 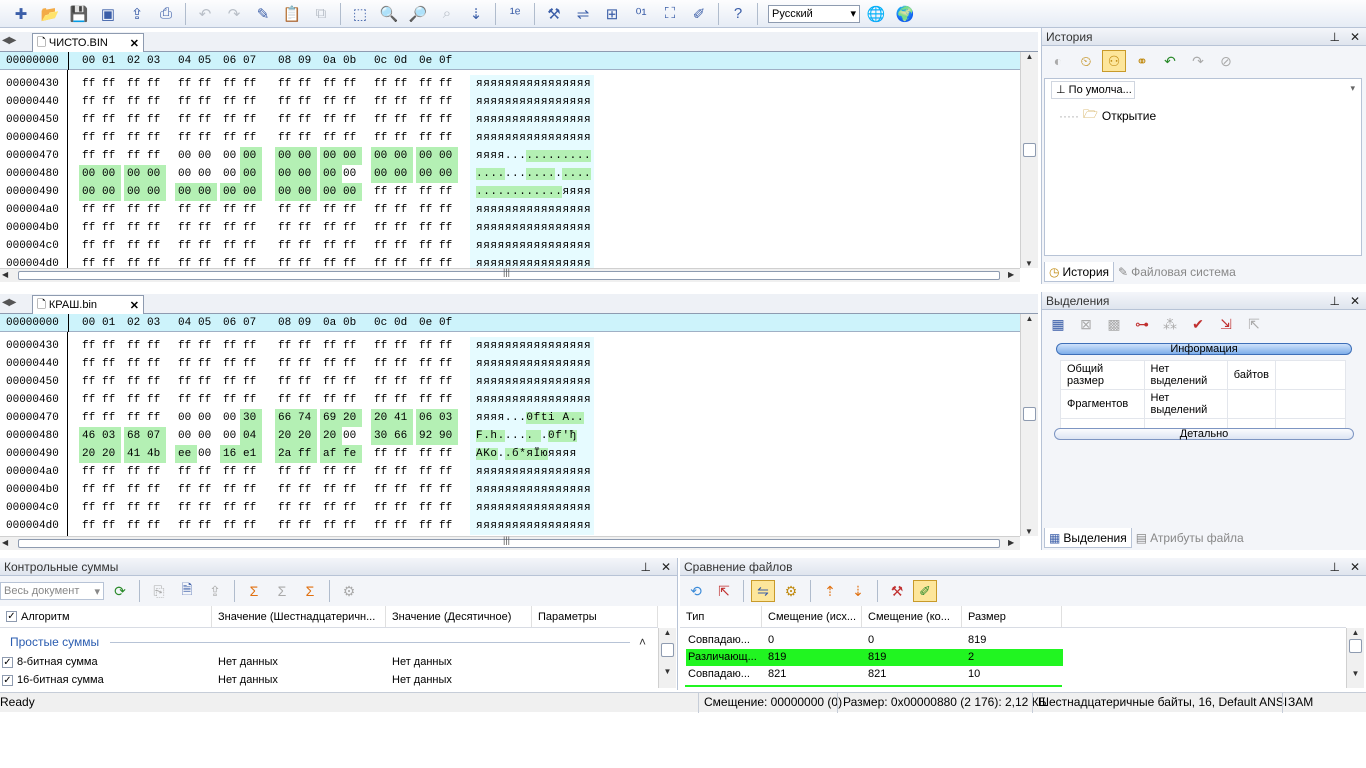 I want to click on hex-byte: 20, so click(x=351, y=418).